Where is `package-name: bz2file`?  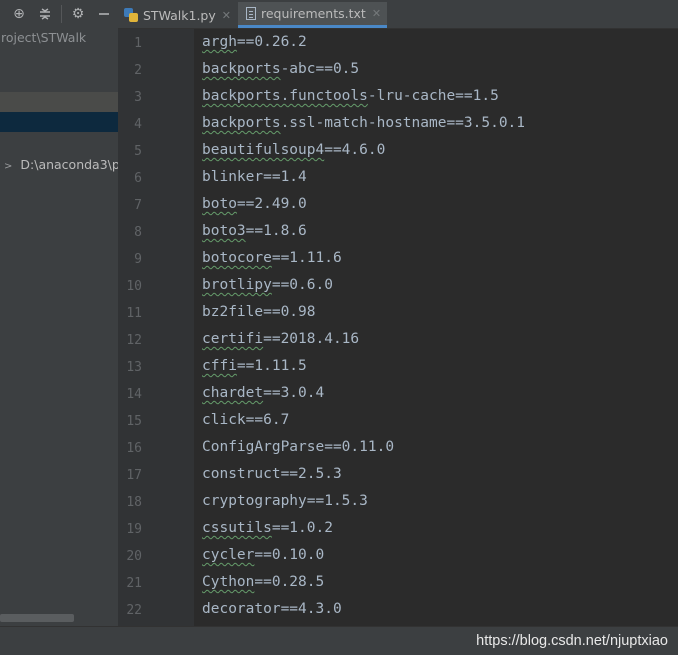
package-name: bz2file is located at coordinates (233, 312).